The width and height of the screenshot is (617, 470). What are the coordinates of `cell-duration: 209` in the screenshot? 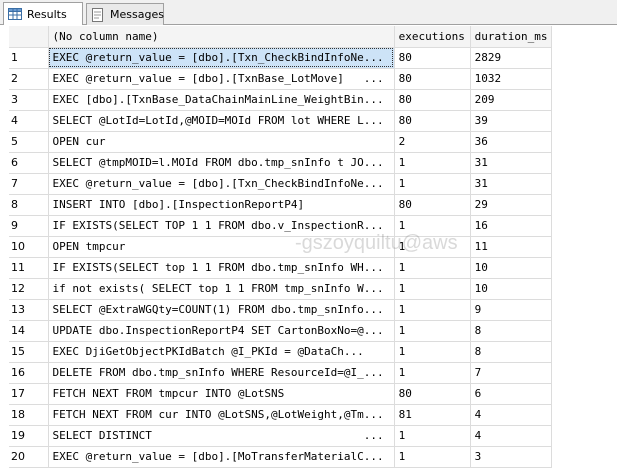 It's located at (511, 100).